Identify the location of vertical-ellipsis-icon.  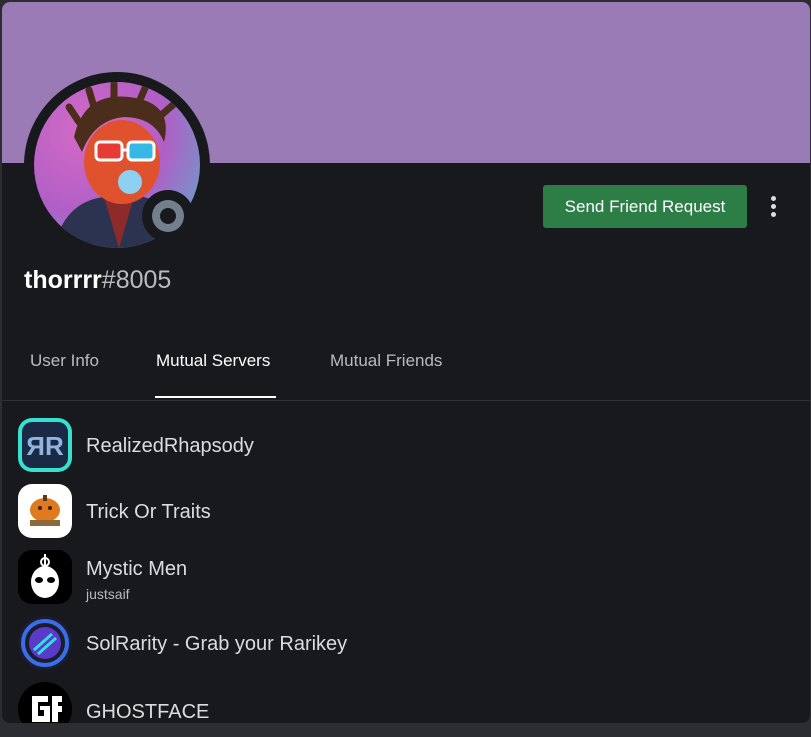
(774, 207).